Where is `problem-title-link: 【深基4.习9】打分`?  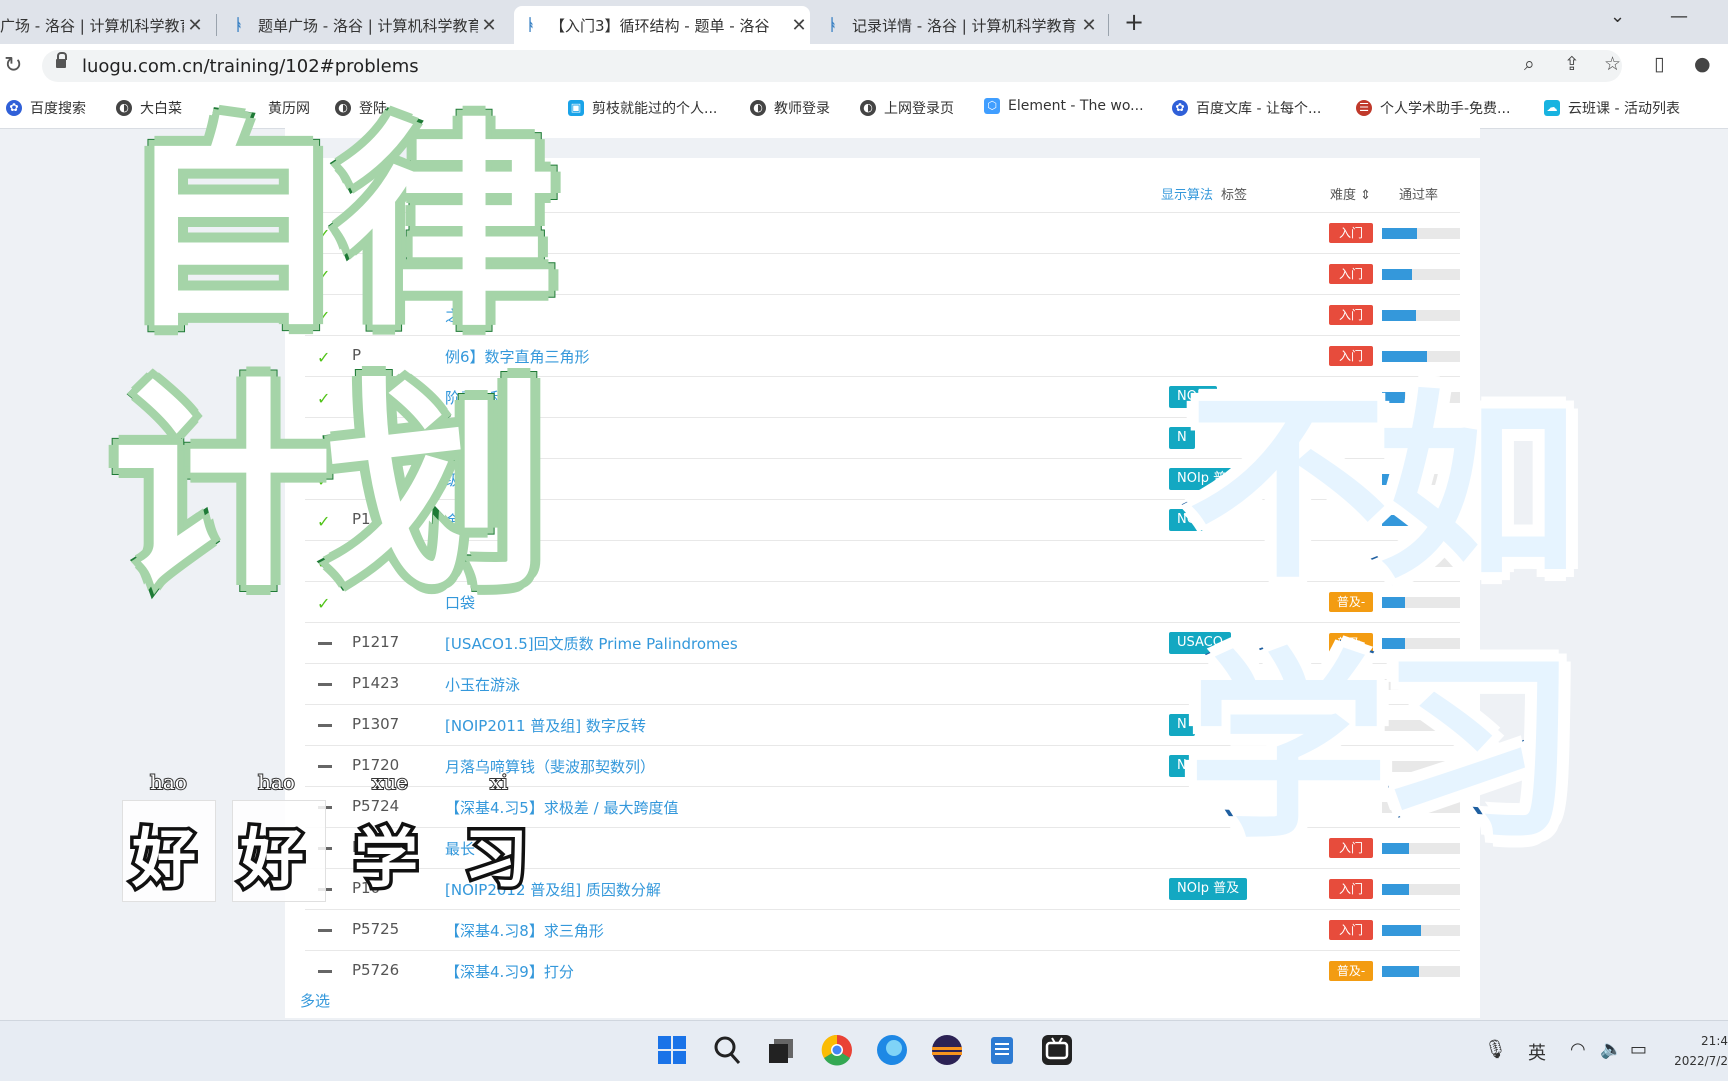 problem-title-link: 【深基4.习9】打分 is located at coordinates (509, 971).